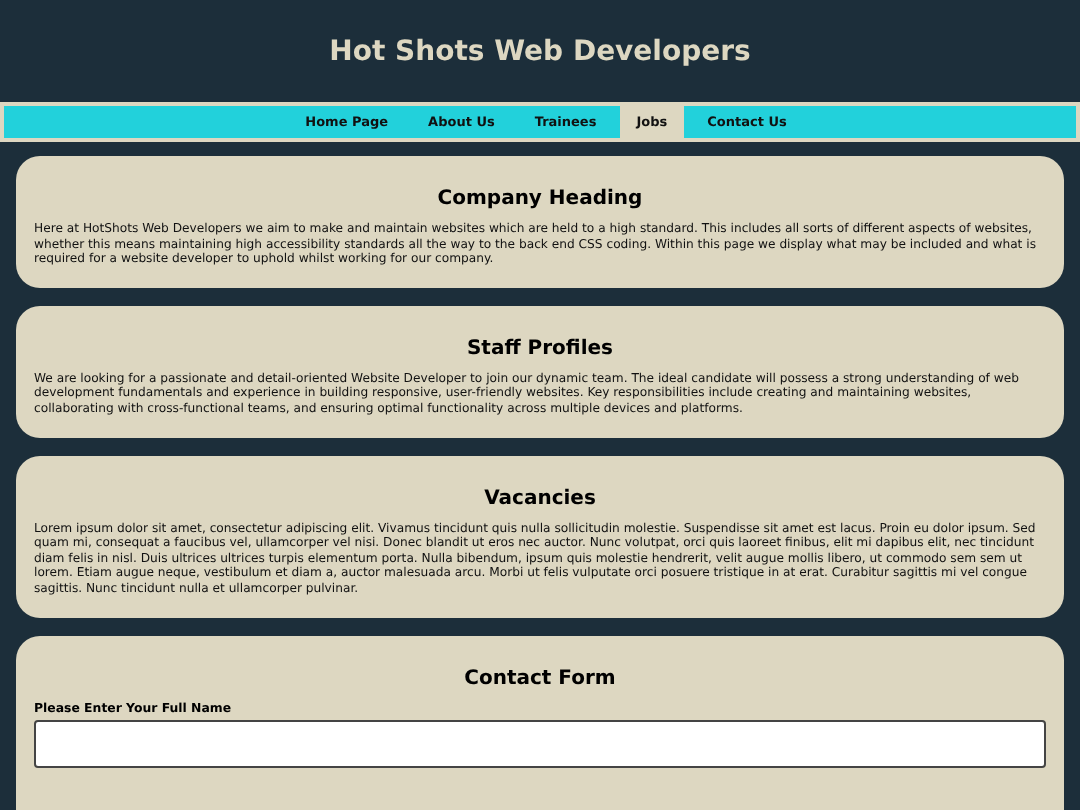 The image size is (1080, 810). What do you see at coordinates (540, 678) in the screenshot?
I see `section-heading: Contact Form` at bounding box center [540, 678].